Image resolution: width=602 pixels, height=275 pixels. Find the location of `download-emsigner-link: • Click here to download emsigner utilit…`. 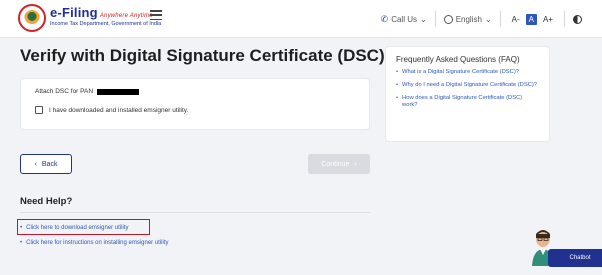

download-emsigner-link: • Click here to download emsigner utilit… is located at coordinates (74, 228).